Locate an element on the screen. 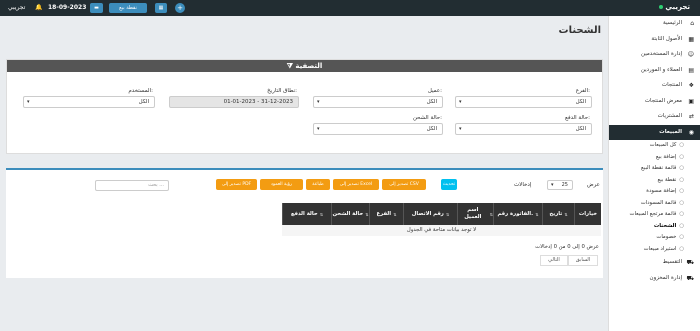 The width and height of the screenshot is (700, 331). sidebar-item-installments: ⛟ التقسيط is located at coordinates (654, 263).